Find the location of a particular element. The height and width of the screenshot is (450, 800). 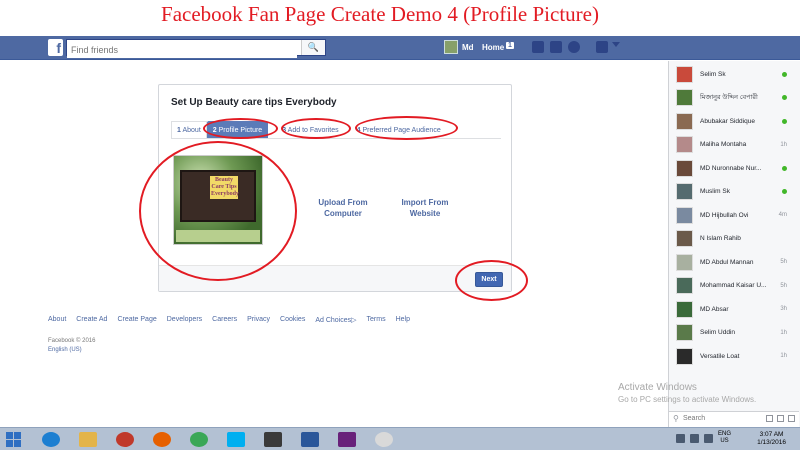

copyright-block: Facebook © 2016 English (US) is located at coordinates (71, 346).